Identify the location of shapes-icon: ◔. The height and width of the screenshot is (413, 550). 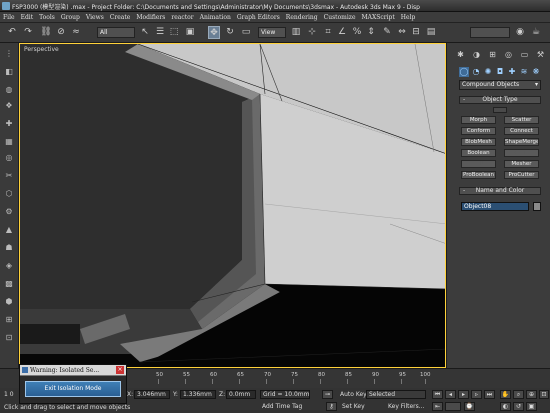
(476, 72).